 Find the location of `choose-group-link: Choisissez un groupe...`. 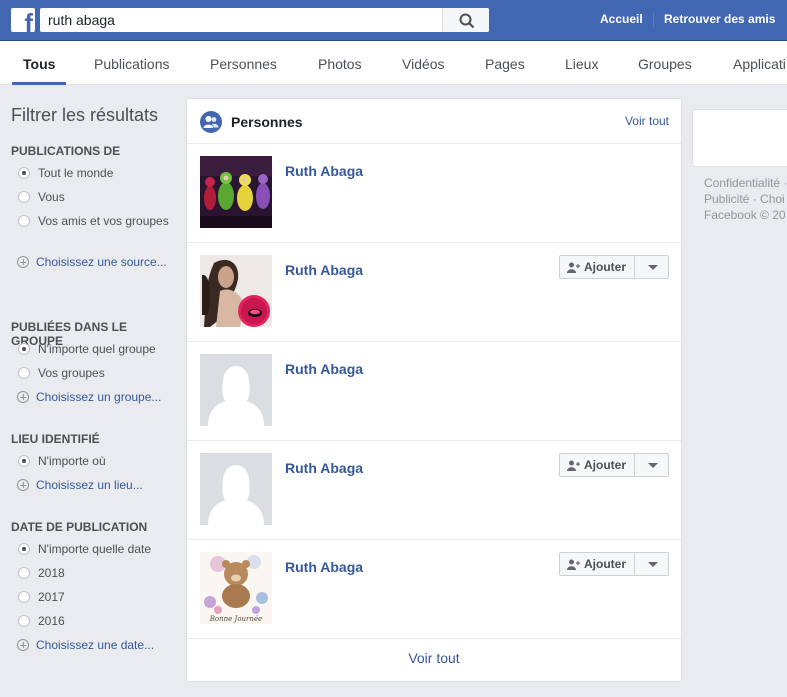

choose-group-link: Choisissez un groupe... is located at coordinates (93, 397).